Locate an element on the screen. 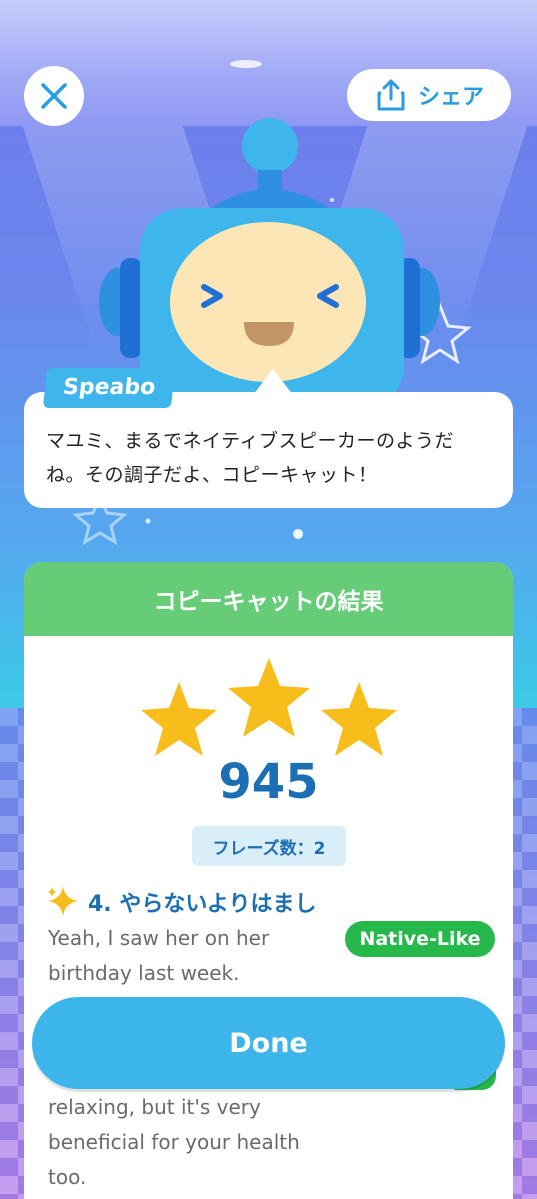  speech-bubble: マユミ、まるでネイティブスピーカーのようだ ね。その調子だよ、コピーキャット！ is located at coordinates (268, 450).